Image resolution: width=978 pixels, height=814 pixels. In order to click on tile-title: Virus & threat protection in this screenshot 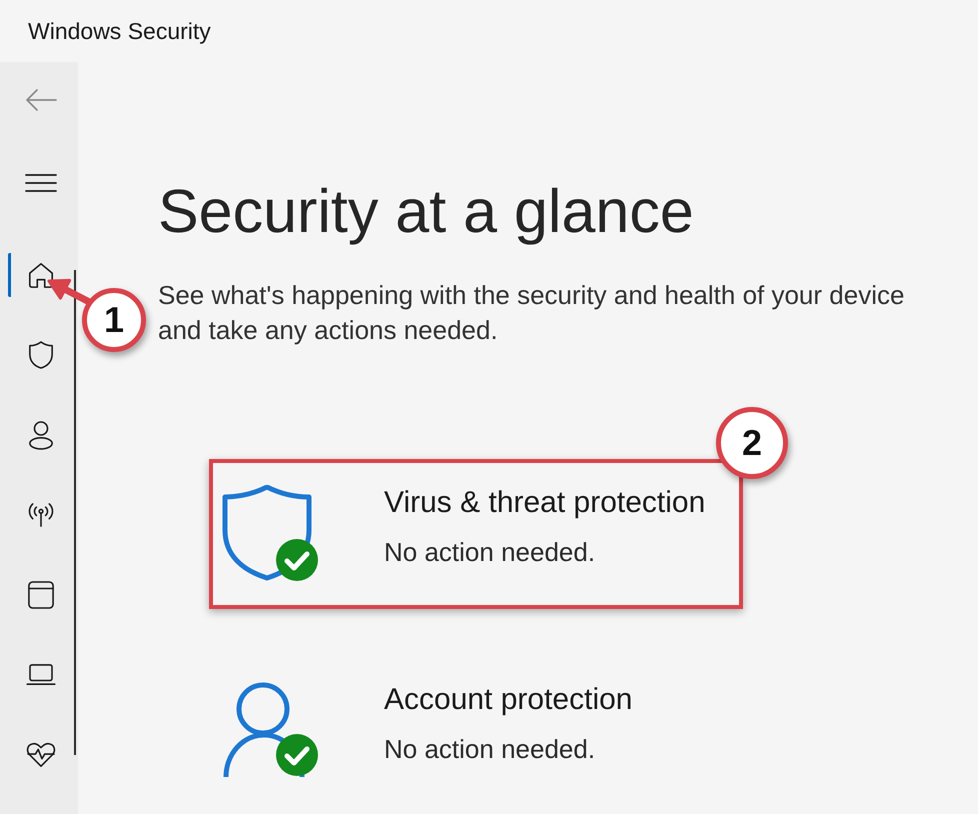, I will do `click(545, 503)`.